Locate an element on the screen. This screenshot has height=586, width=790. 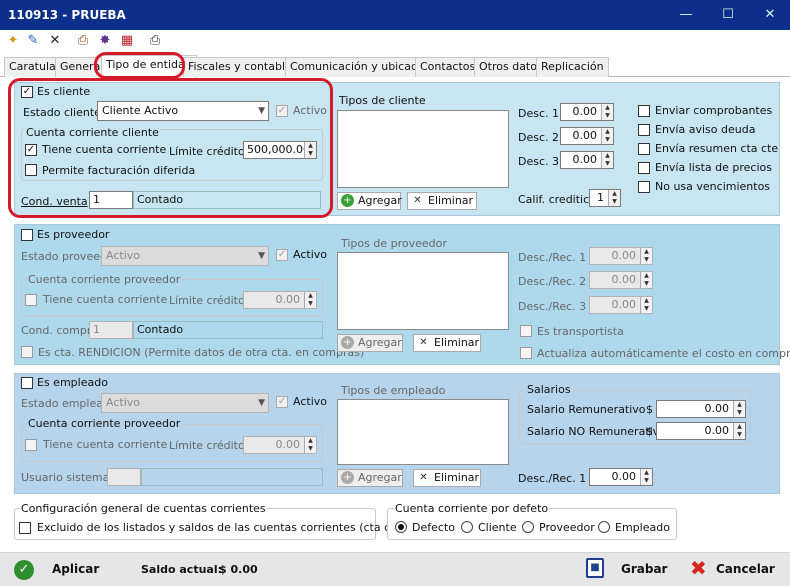
agregar-tipo-empleado-button: + Agregar is located at coordinates (370, 478).